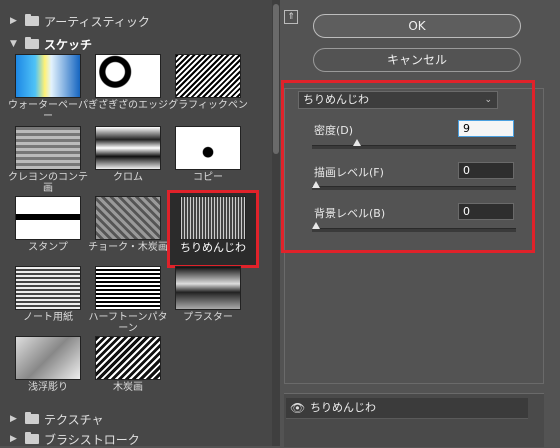  I want to click on filter-thumb-reticulation: ちりめんじわ, so click(213, 224).